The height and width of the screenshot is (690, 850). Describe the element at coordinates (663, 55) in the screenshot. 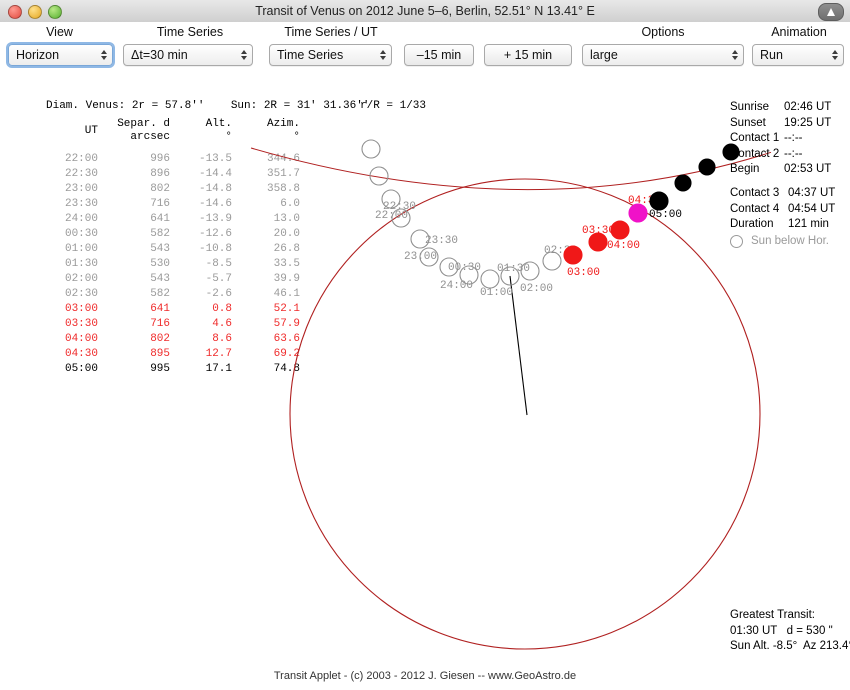

I see `options-select: large` at that location.